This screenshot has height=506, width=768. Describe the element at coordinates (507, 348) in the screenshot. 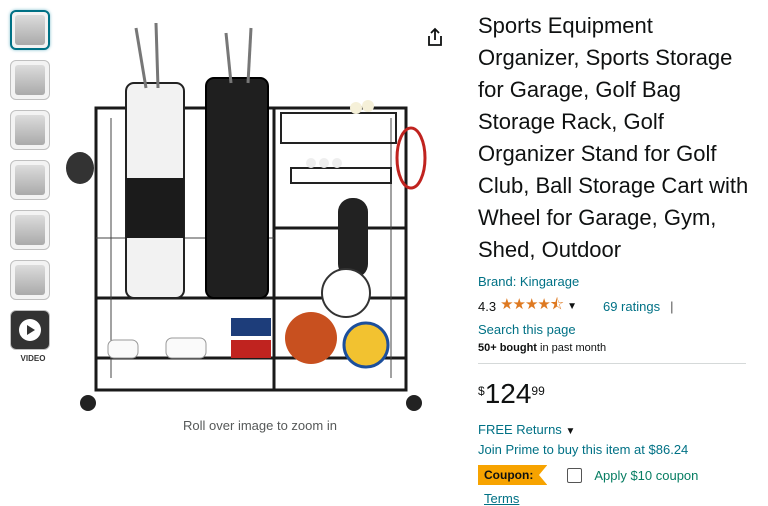

I see `bought-count-bold: 50+ bought` at that location.